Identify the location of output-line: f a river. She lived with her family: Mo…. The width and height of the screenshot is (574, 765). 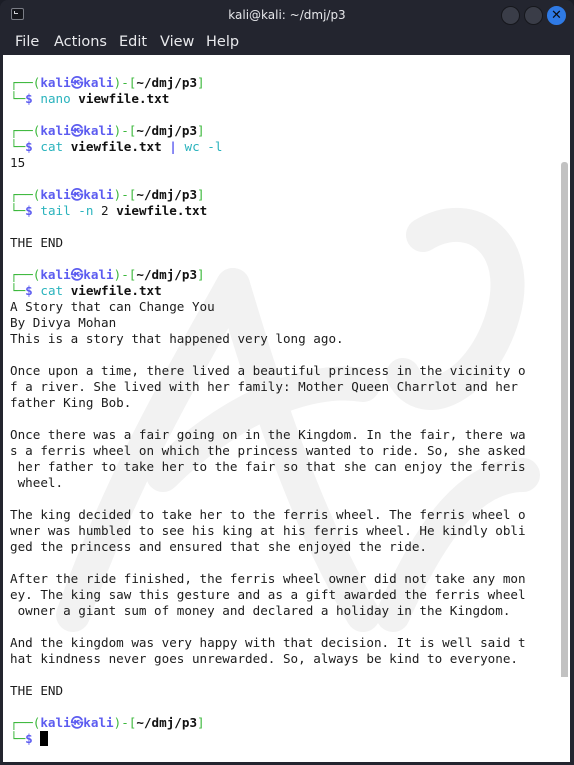
(264, 386).